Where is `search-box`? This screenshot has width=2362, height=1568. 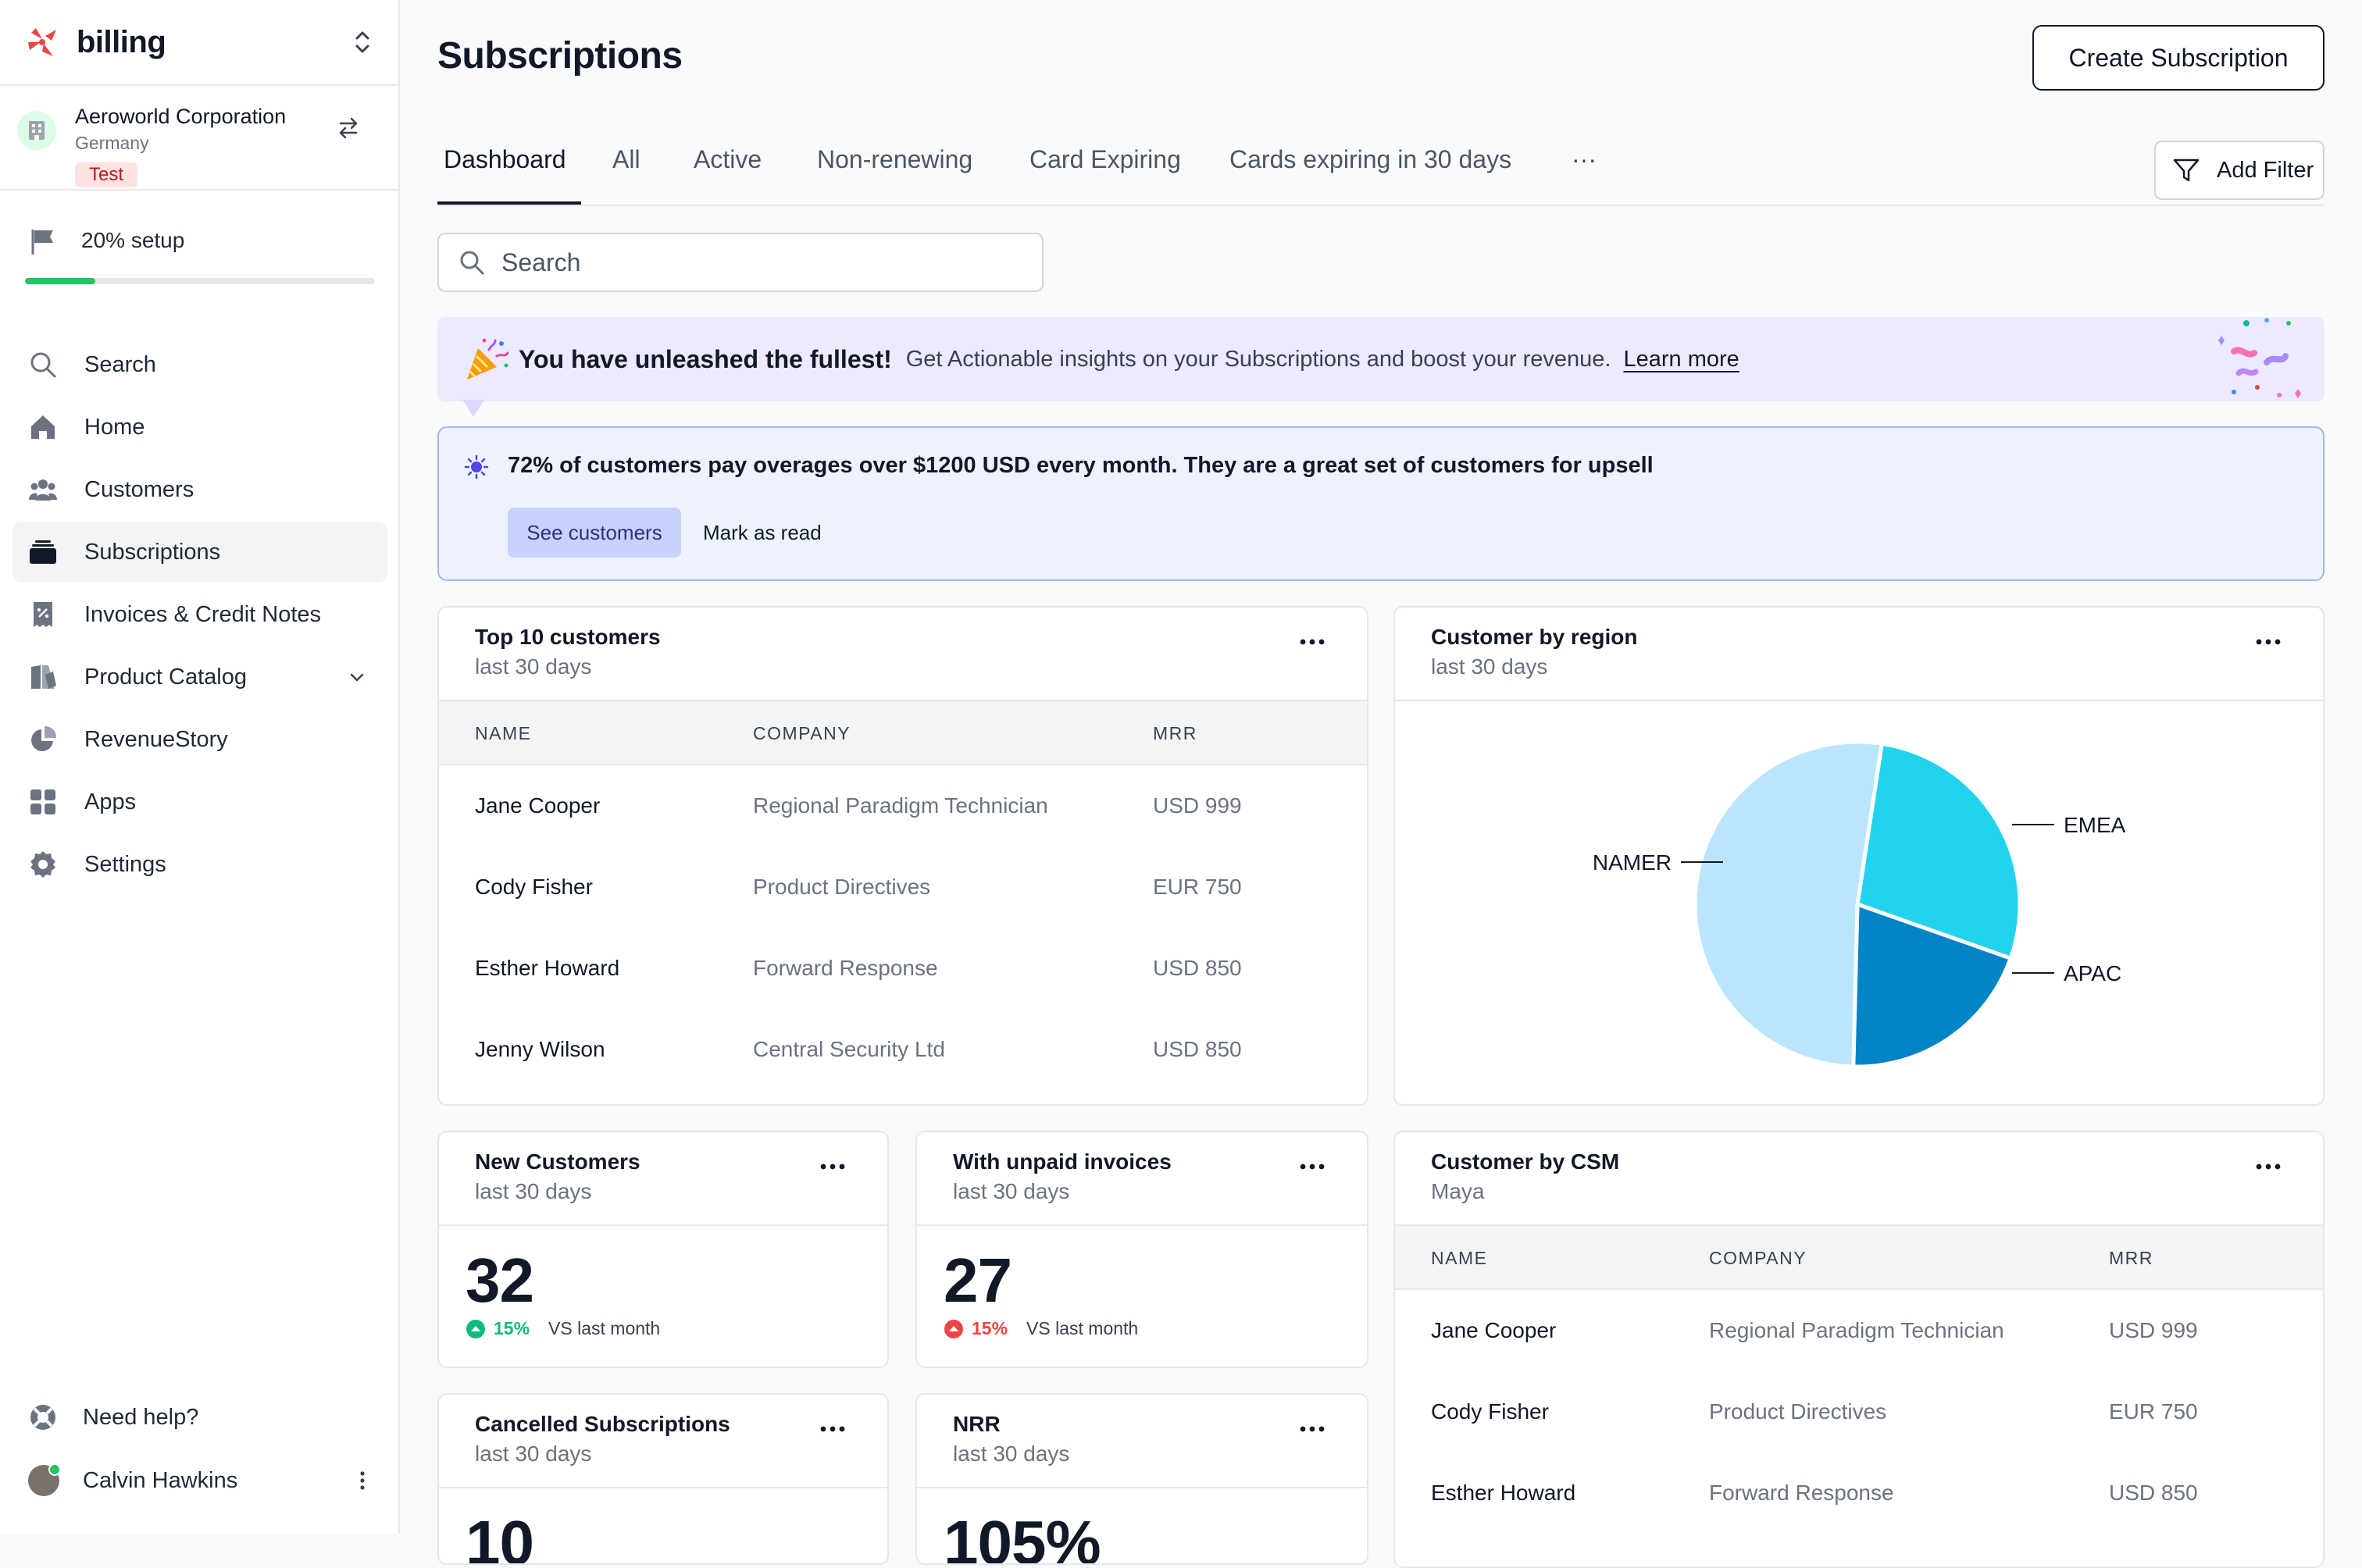 search-box is located at coordinates (740, 262).